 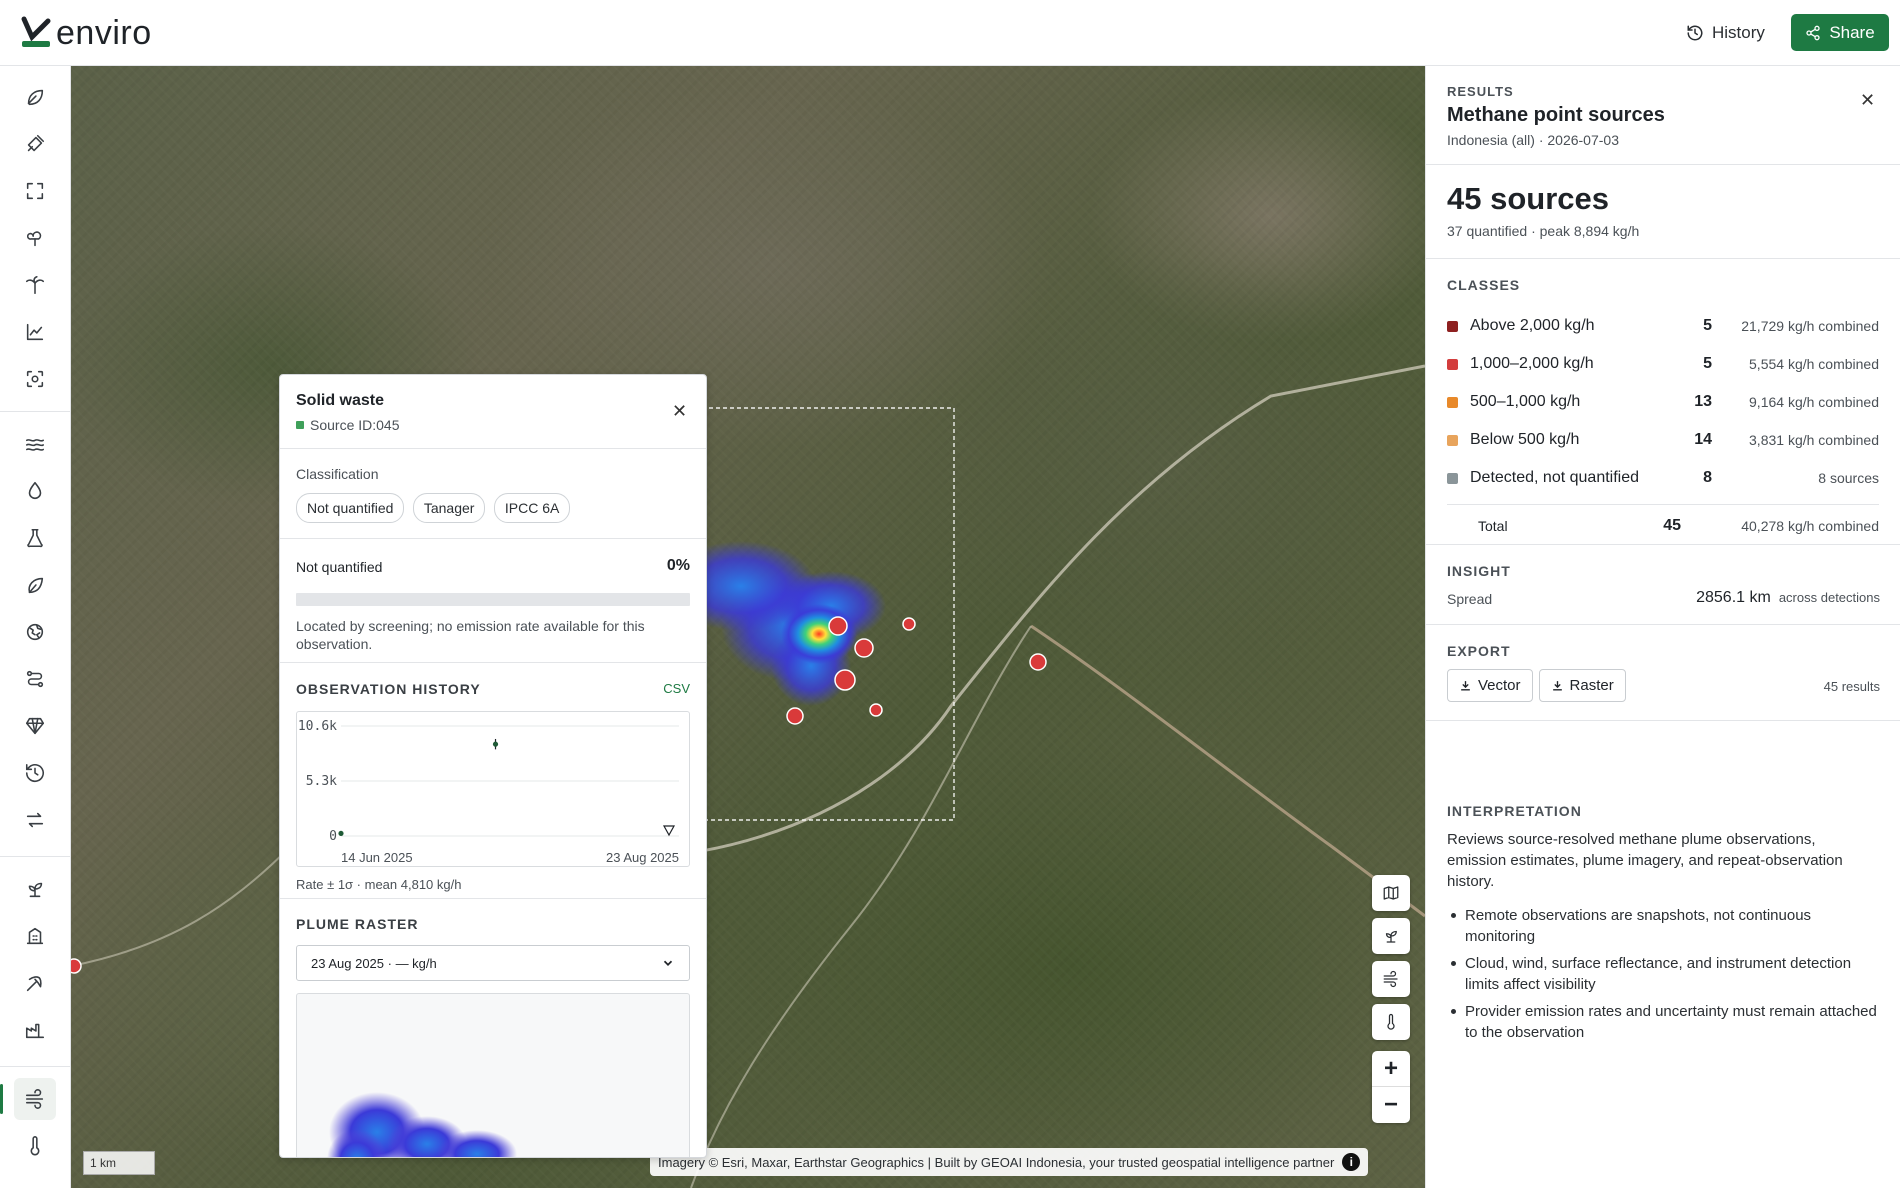 I want to click on logo-icon, so click(x=36, y=31).